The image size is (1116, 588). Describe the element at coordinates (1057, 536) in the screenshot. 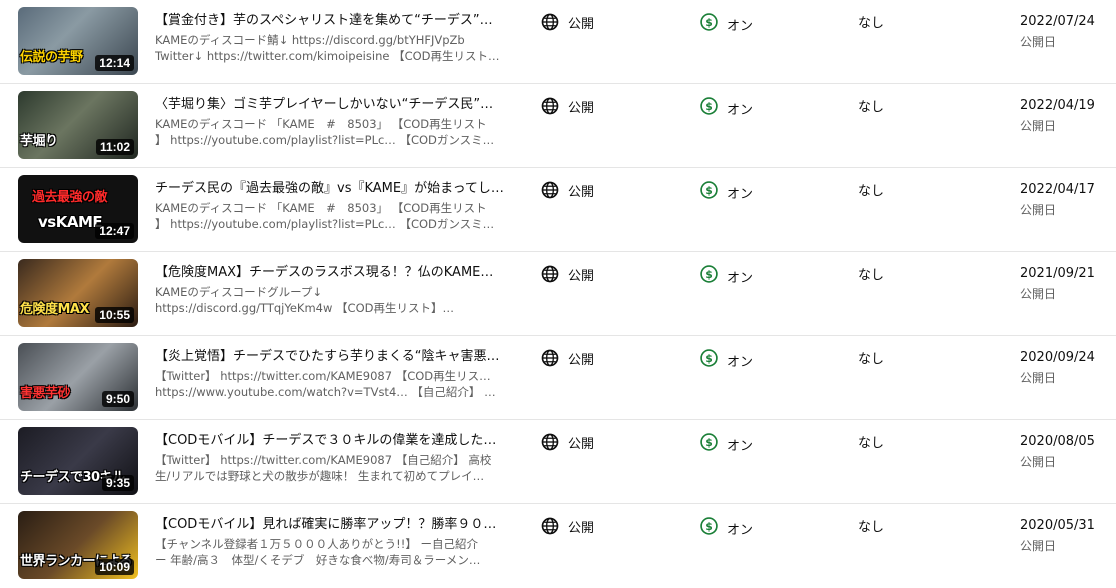

I see `date-cell: 2020/05/31 公開日` at that location.